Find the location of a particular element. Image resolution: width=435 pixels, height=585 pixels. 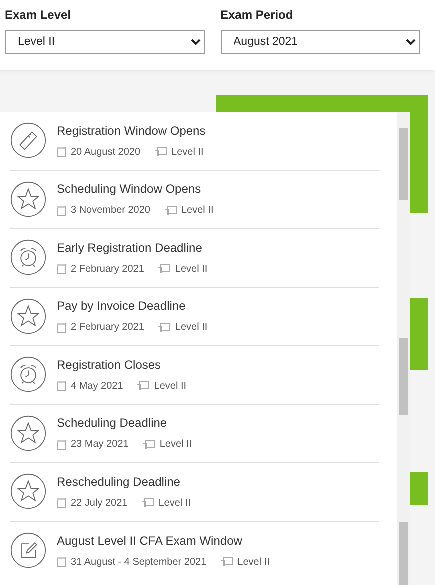

event-title: Scheduling Deadline is located at coordinates (112, 423).